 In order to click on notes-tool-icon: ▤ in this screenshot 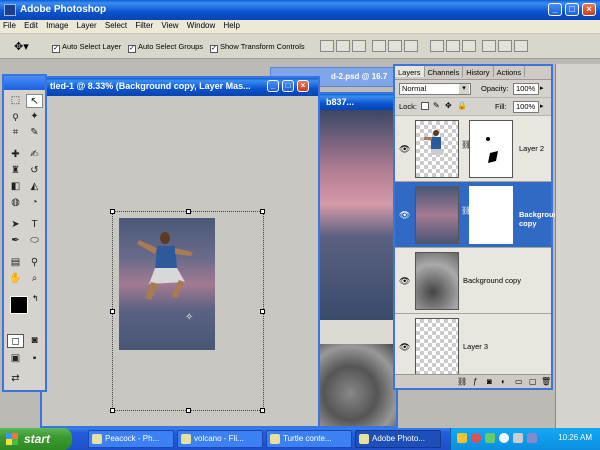, I will do `click(15, 263)`.